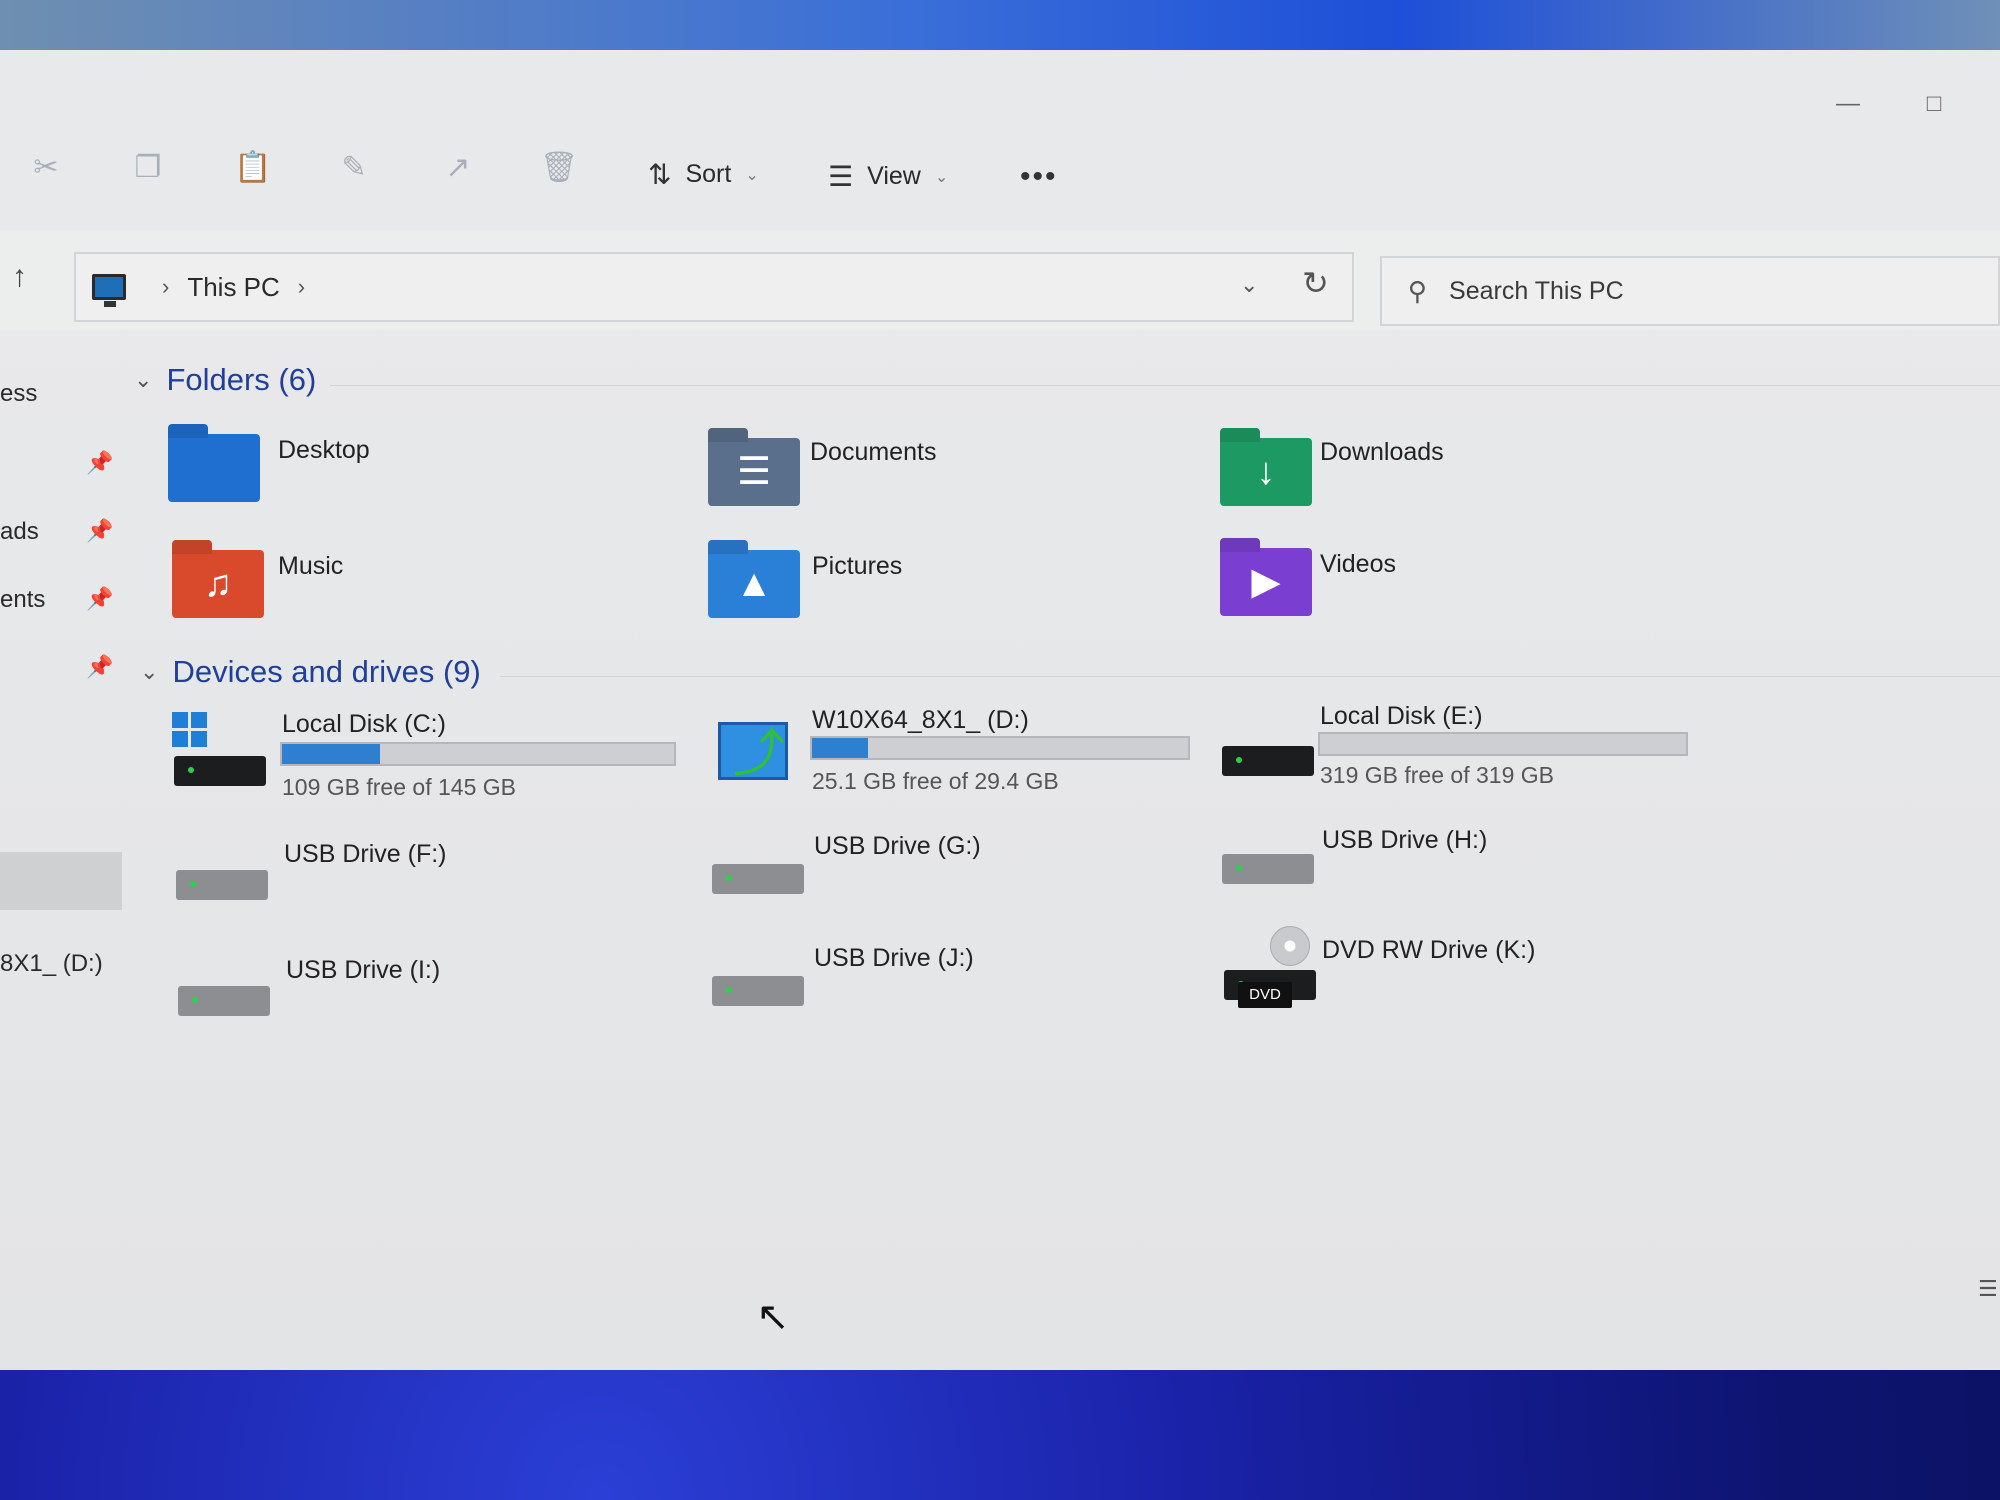 This screenshot has width=2000, height=1500. Describe the element at coordinates (708, 174) in the screenshot. I see `sort-label: Sort` at that location.